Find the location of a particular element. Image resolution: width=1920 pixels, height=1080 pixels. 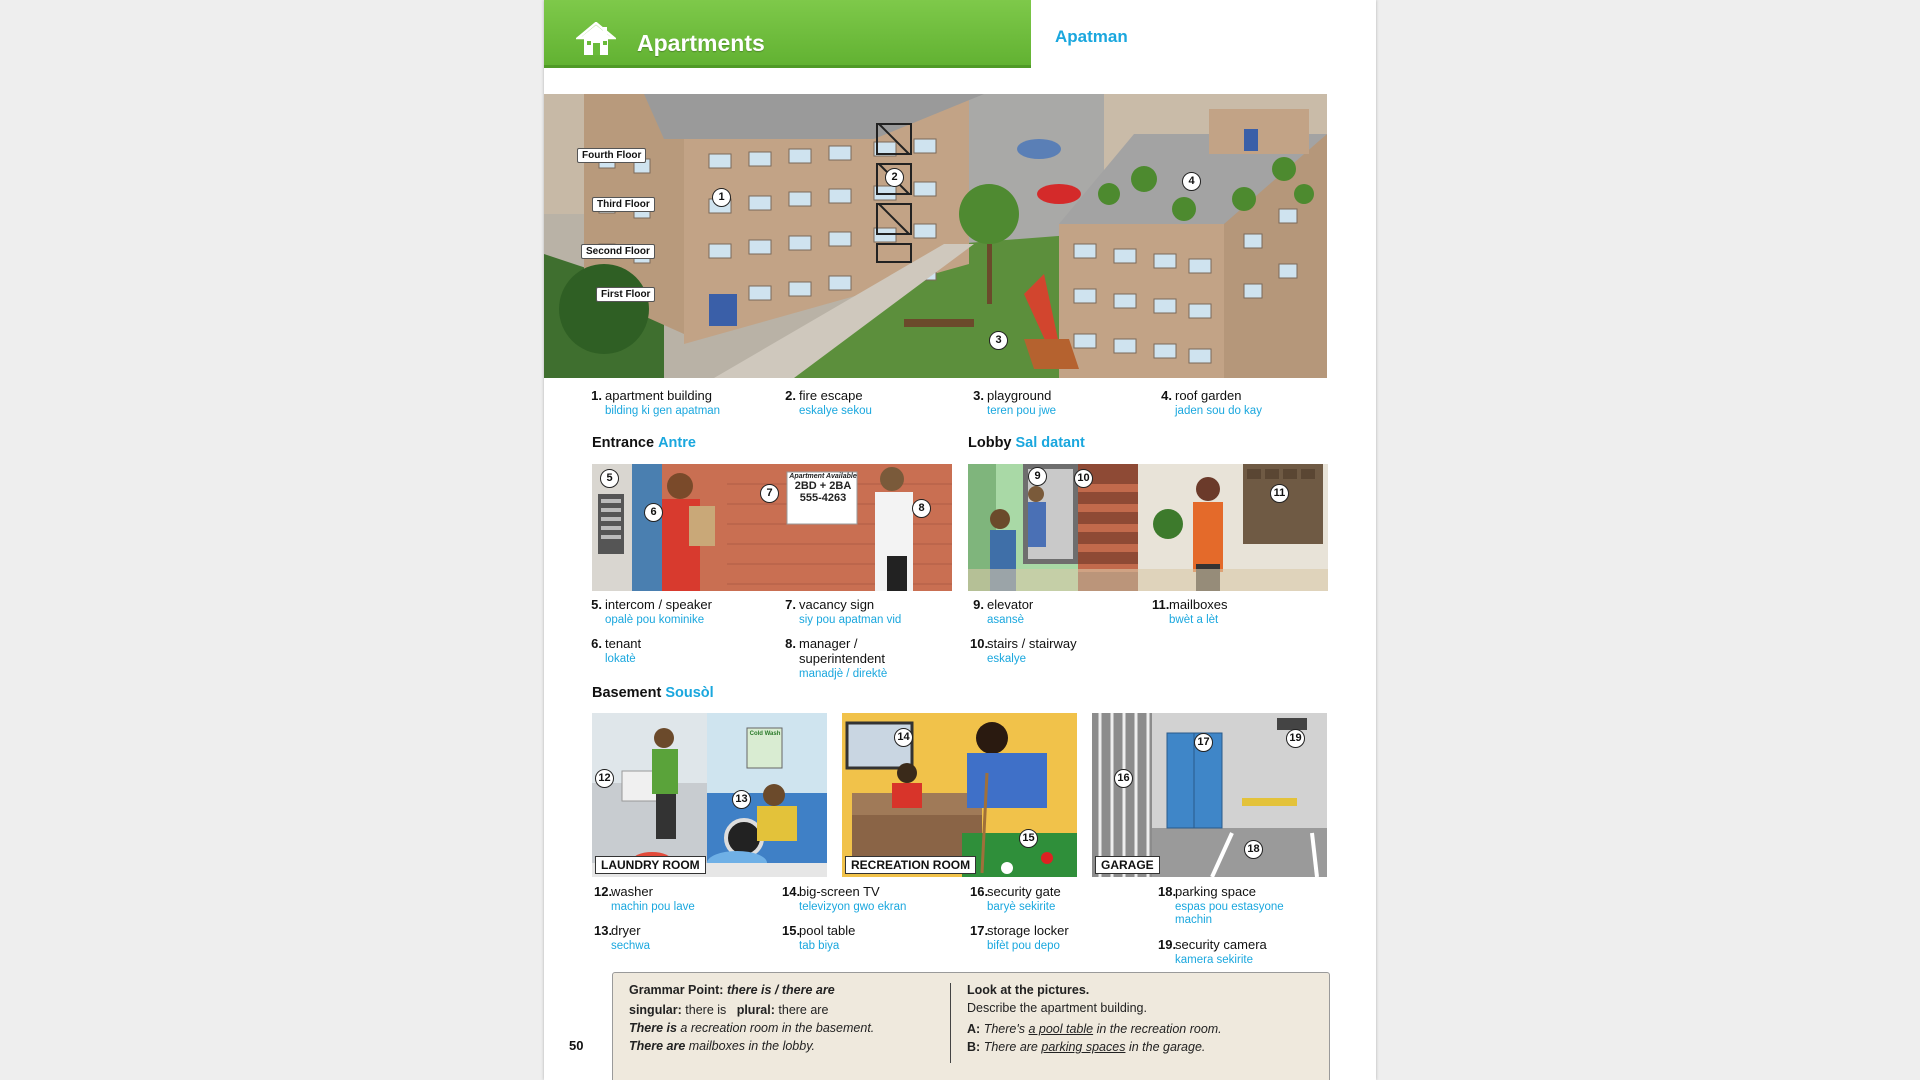

vocab-word: big-screen TV is located at coordinates (839, 891).